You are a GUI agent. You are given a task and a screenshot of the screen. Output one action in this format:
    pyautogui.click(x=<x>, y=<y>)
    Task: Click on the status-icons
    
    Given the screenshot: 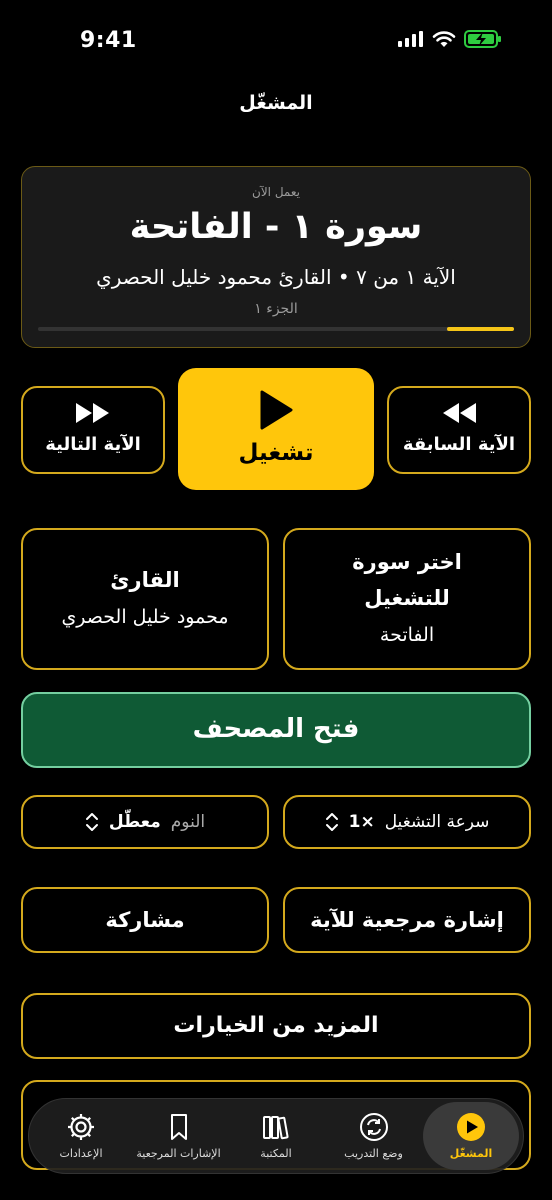 What is the action you would take?
    pyautogui.click(x=450, y=39)
    